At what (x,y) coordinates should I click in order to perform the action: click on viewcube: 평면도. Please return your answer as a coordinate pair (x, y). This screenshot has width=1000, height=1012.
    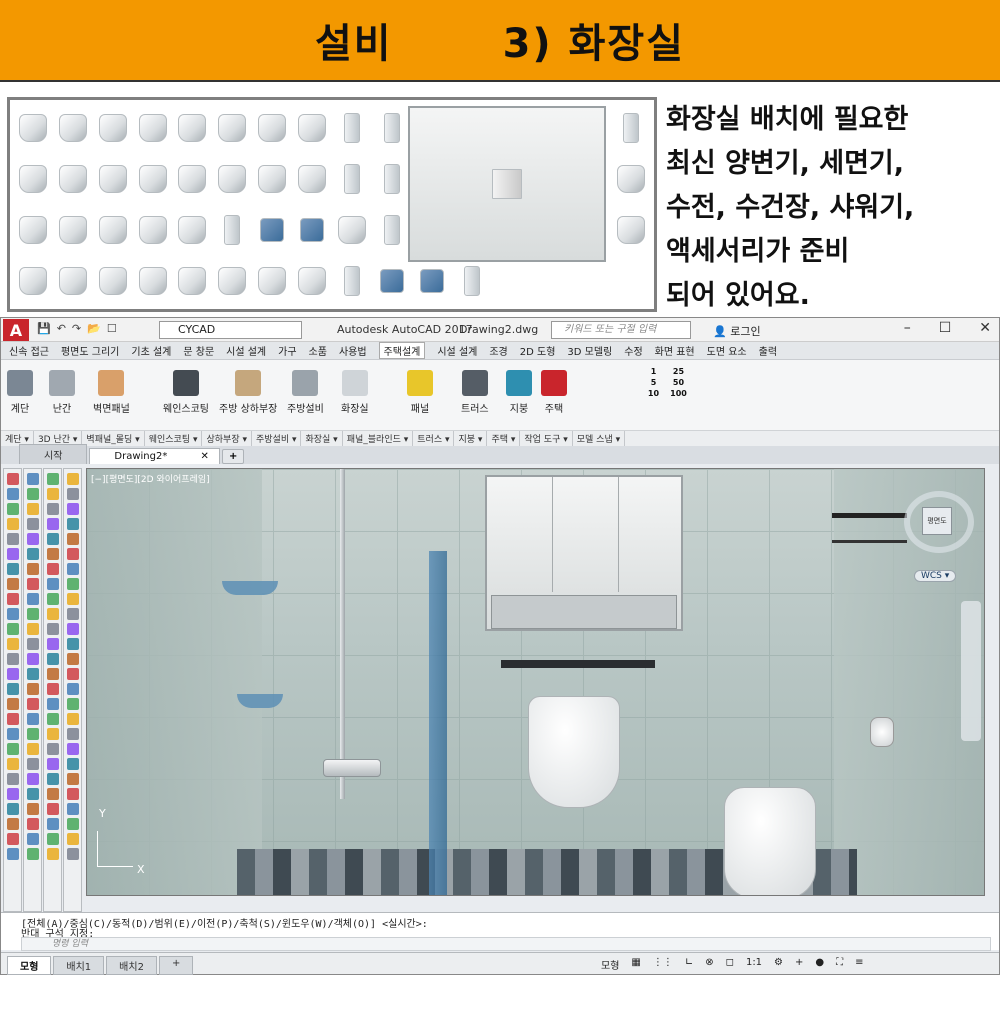
    Looking at the image, I should click on (939, 522).